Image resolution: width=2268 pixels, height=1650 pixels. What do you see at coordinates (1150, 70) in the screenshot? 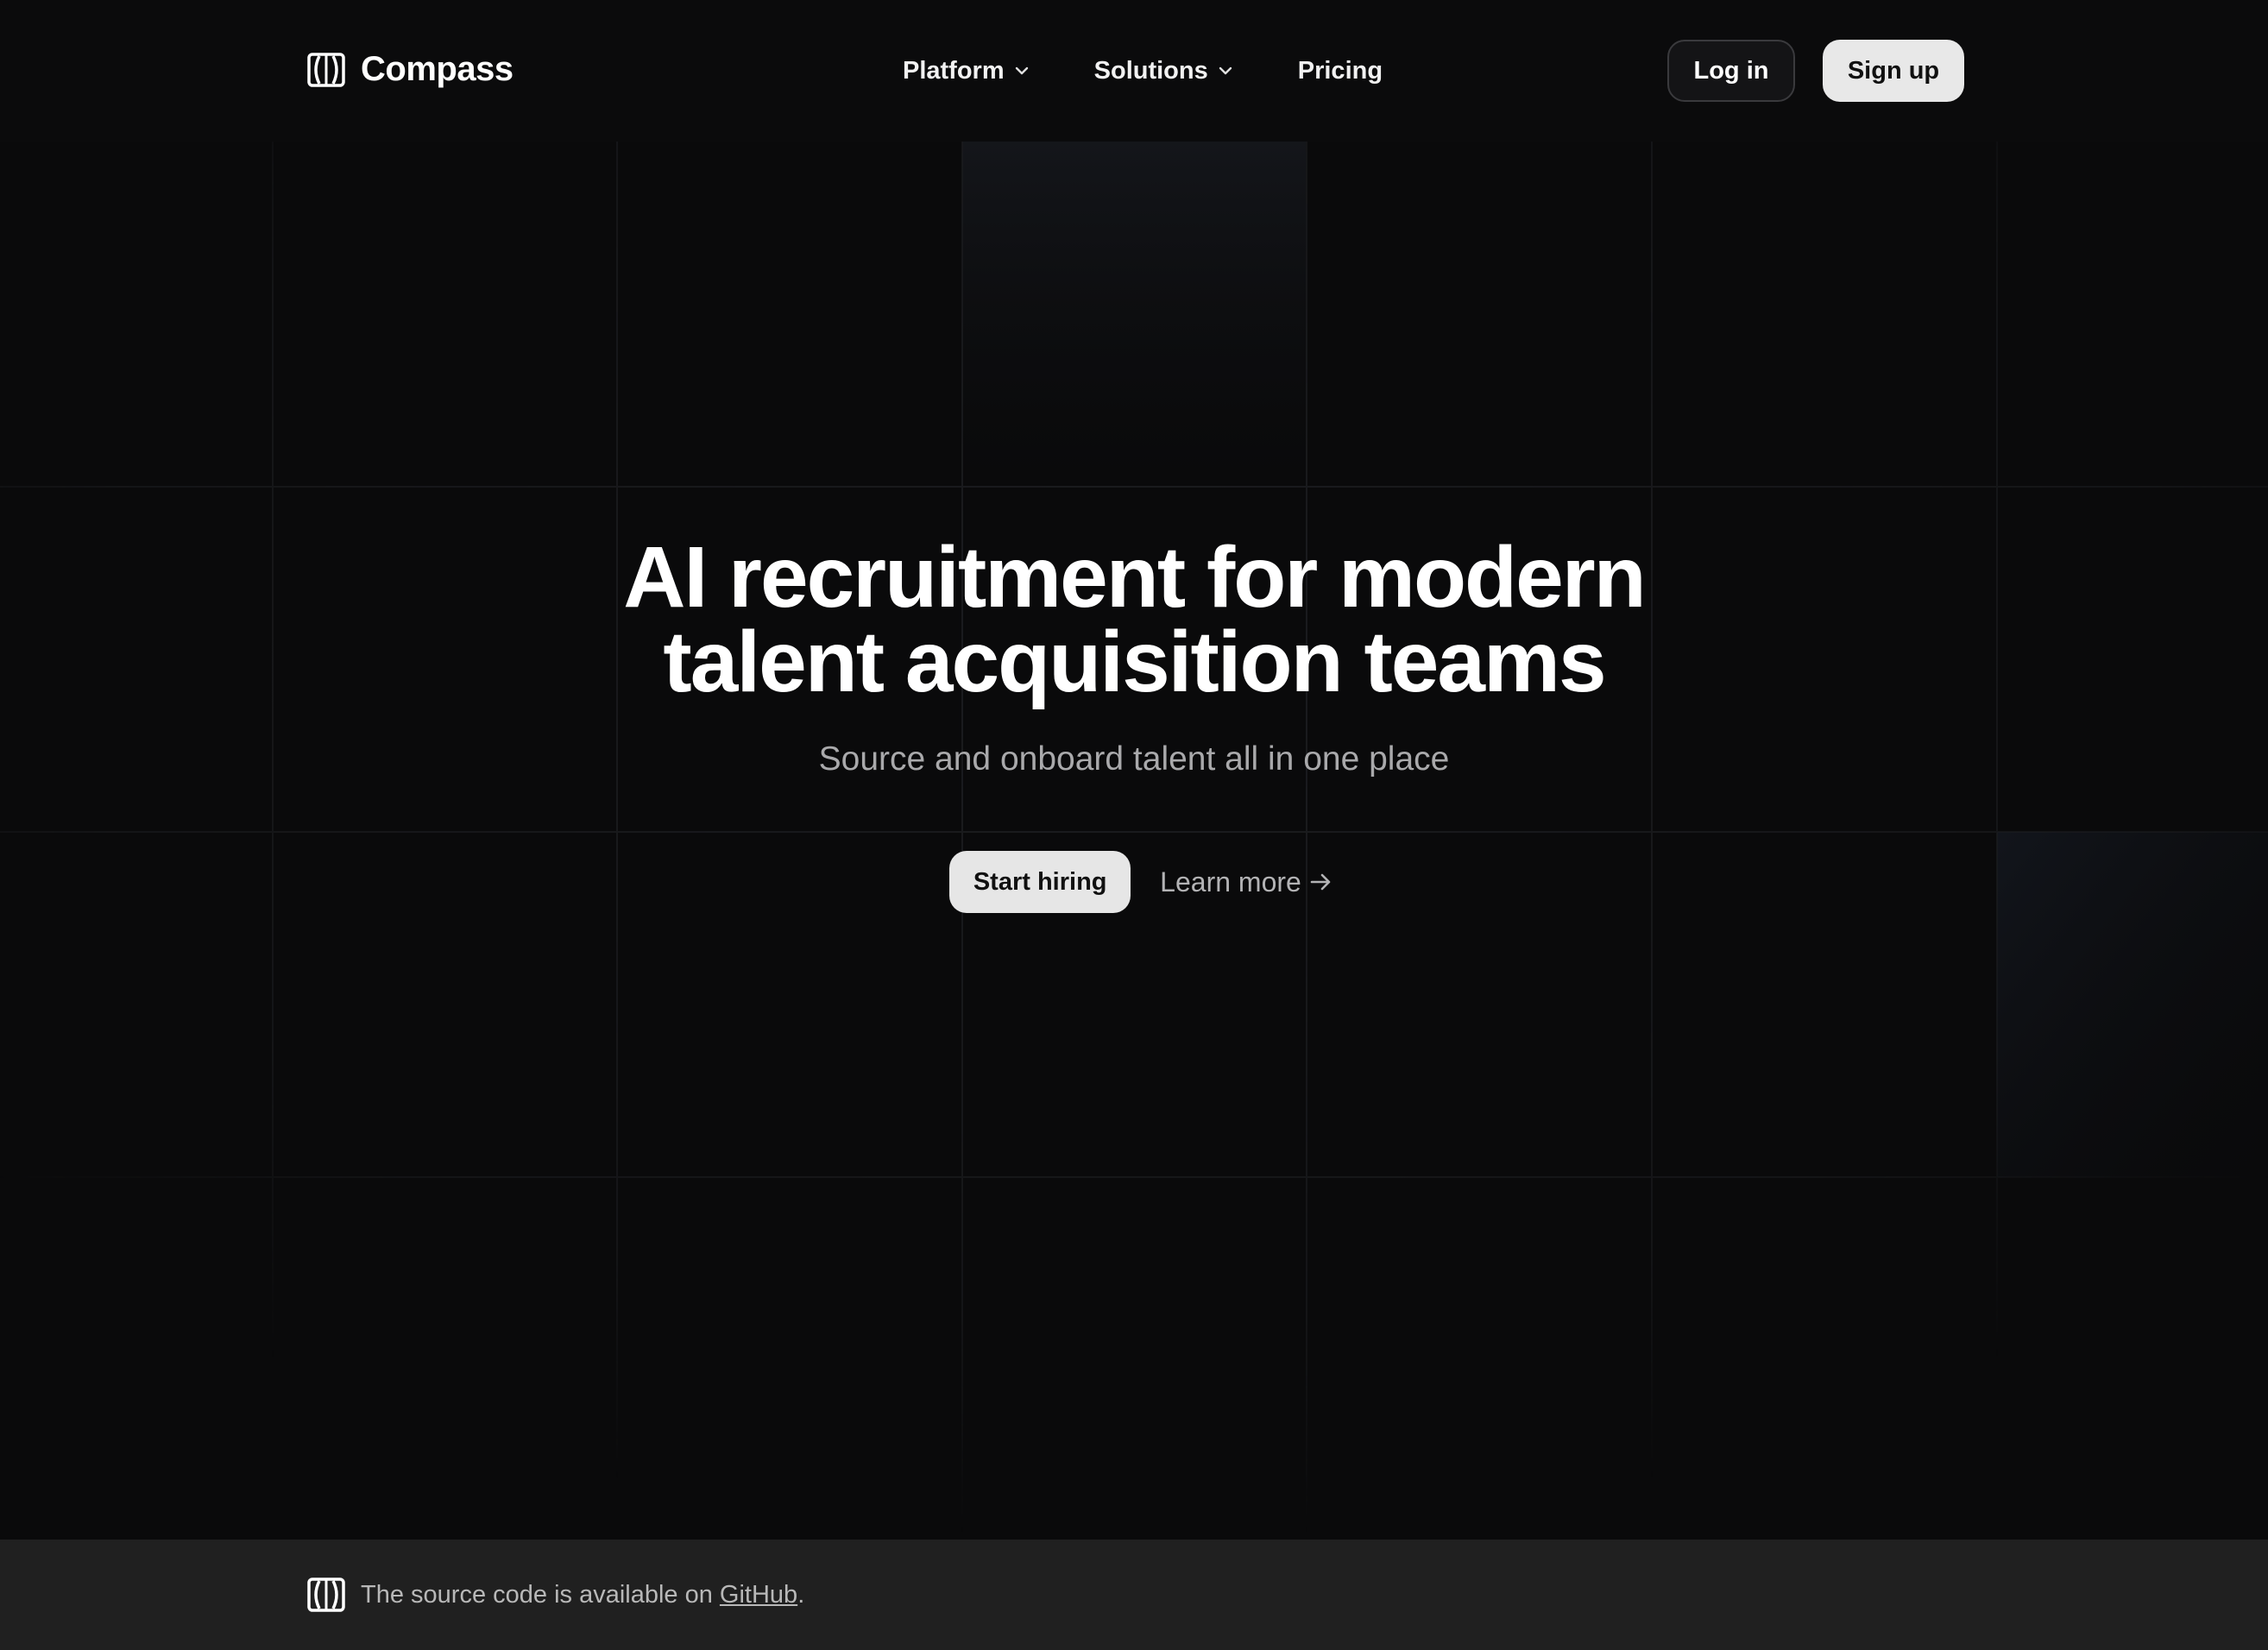
I see `nav-item-label: Solutions` at bounding box center [1150, 70].